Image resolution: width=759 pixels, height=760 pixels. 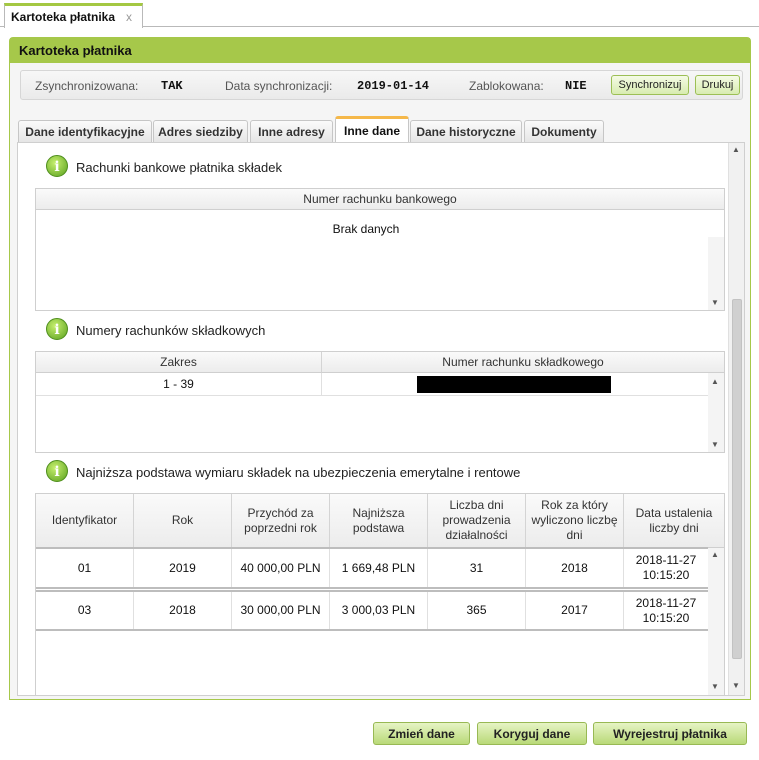 What do you see at coordinates (650, 85) in the screenshot?
I see `synchronize-button: Synchronizuj` at bounding box center [650, 85].